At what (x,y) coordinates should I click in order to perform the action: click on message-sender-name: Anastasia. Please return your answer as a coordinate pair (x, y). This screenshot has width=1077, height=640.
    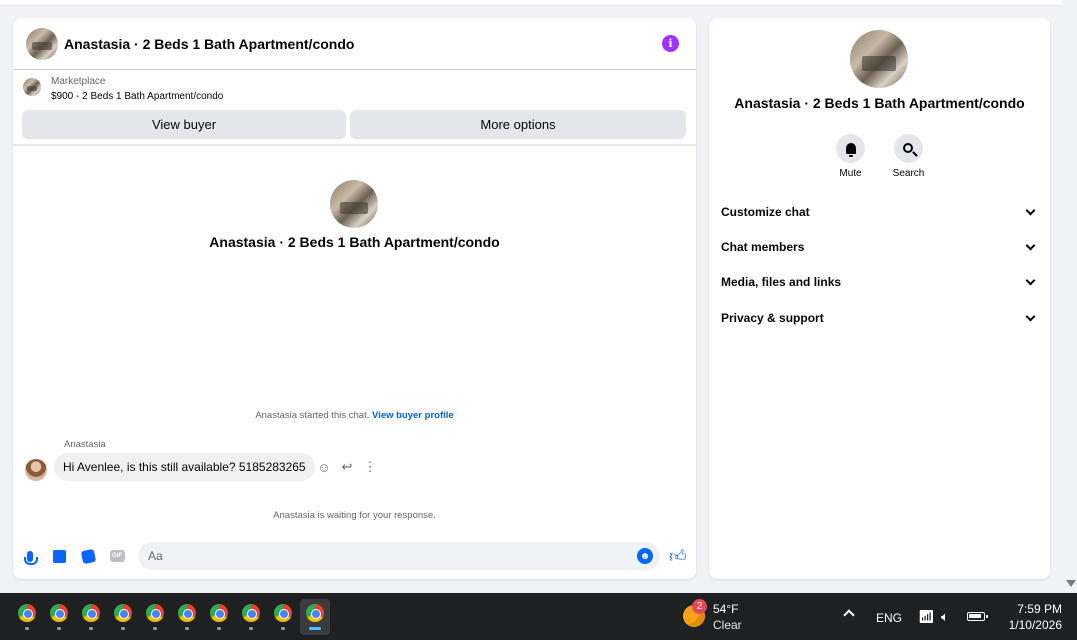
    Looking at the image, I should click on (85, 444).